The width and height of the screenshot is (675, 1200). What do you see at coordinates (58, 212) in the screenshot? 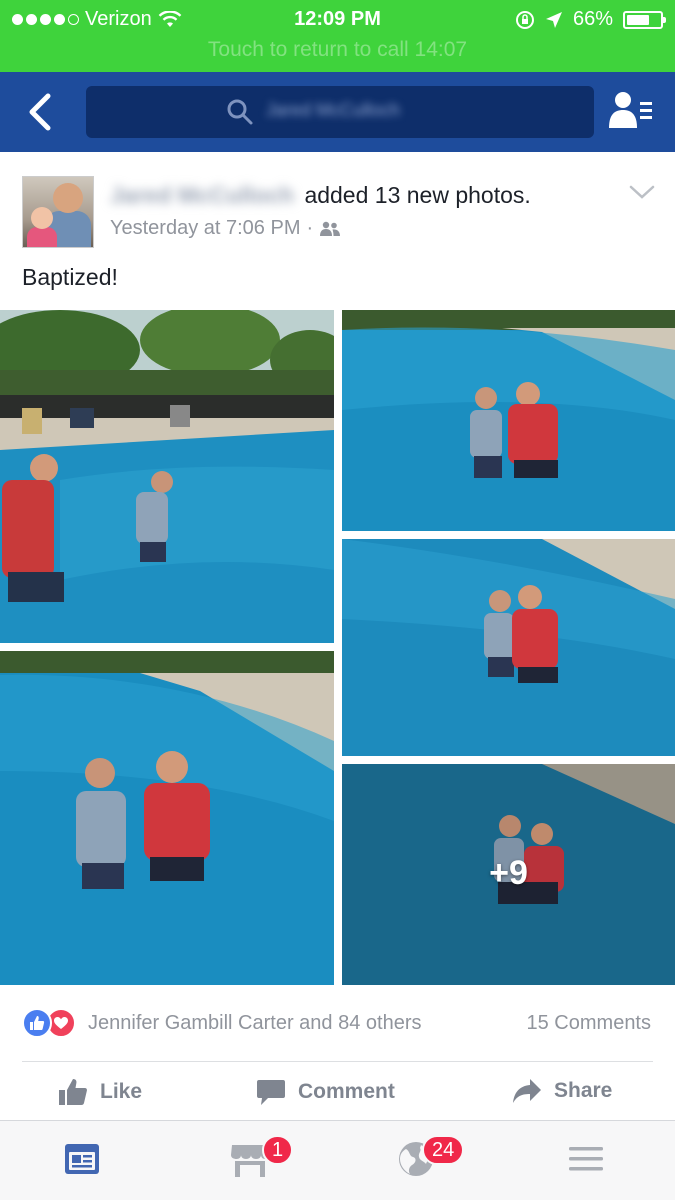
I see `avatar` at bounding box center [58, 212].